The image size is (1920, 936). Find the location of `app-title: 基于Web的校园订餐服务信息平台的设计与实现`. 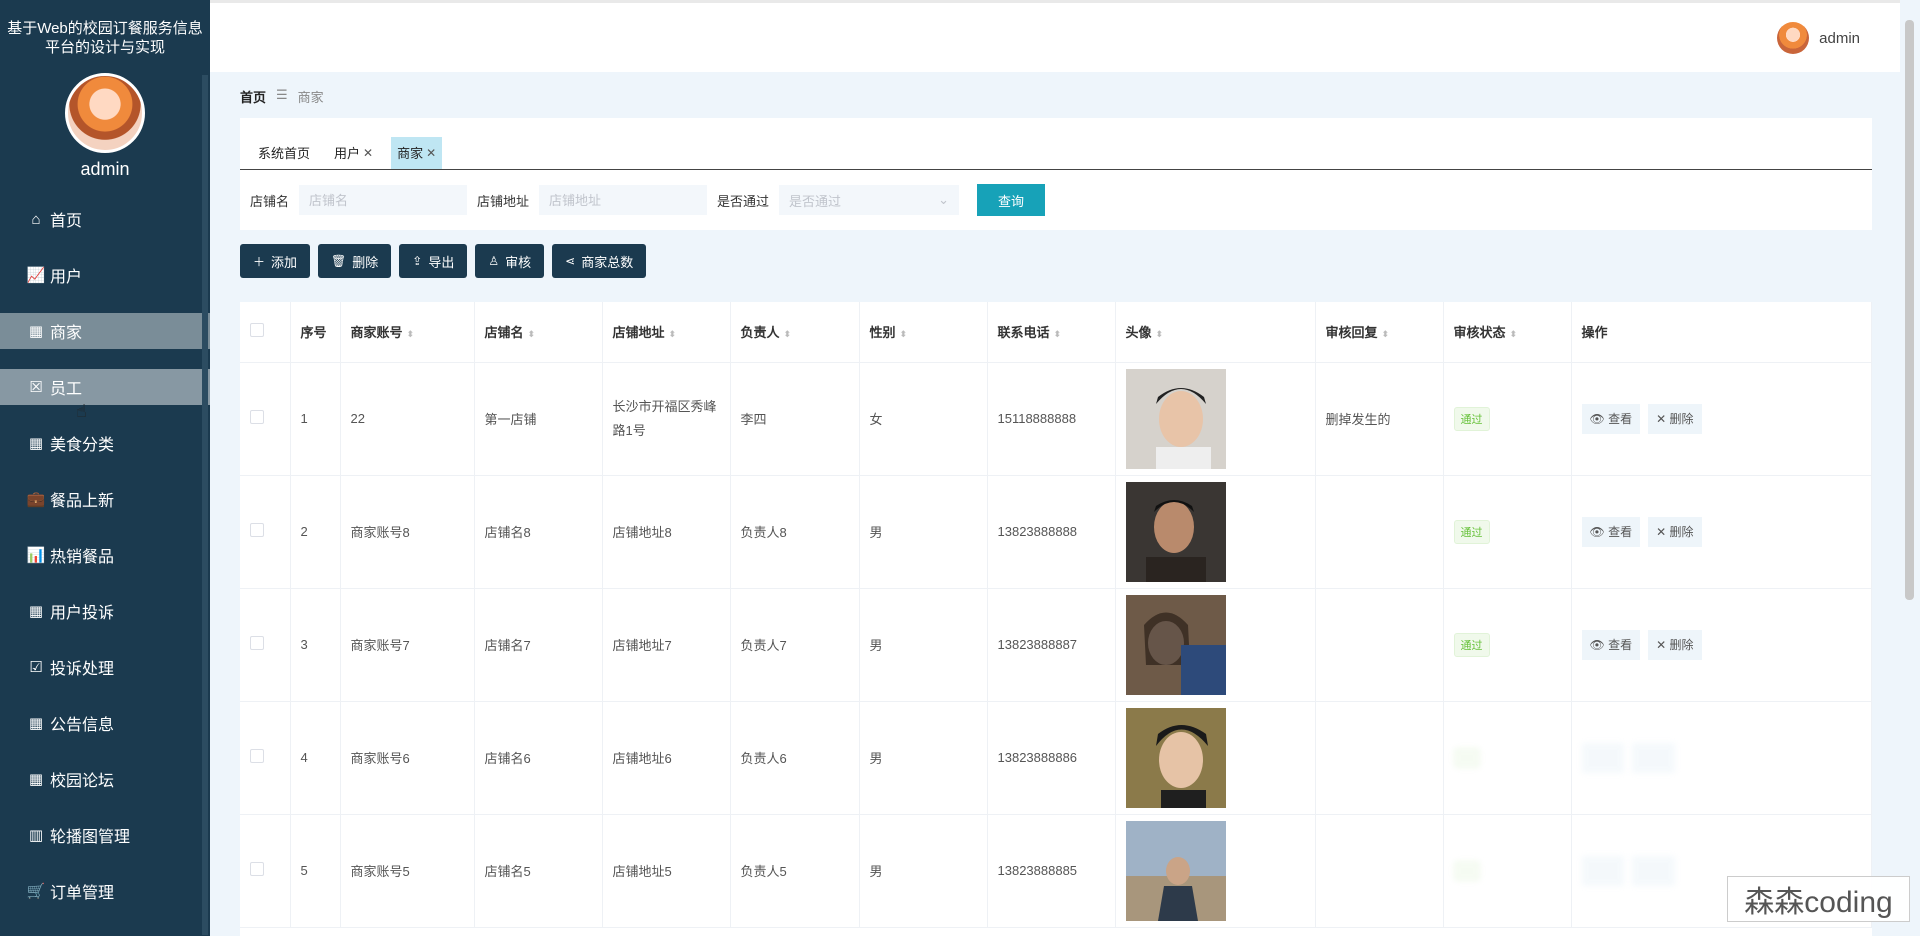

app-title: 基于Web的校园订餐服务信息平台的设计与实现 is located at coordinates (105, 38).